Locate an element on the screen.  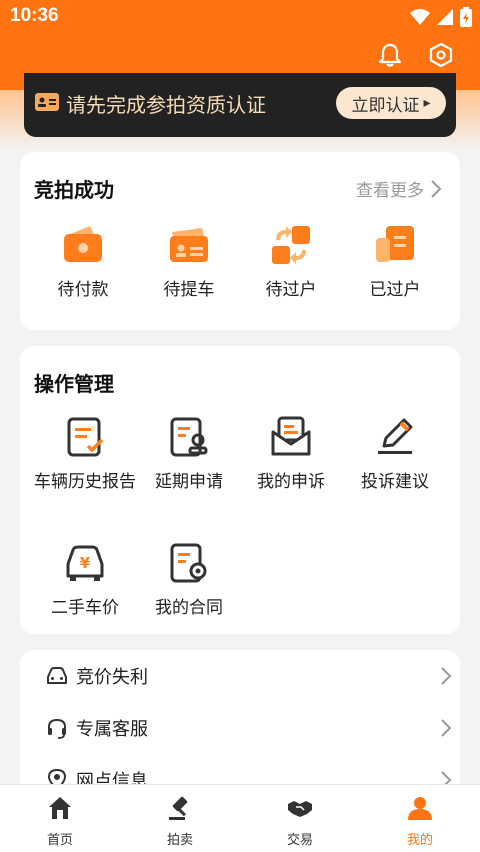
tab-trade: 交易 is located at coordinates (300, 818).